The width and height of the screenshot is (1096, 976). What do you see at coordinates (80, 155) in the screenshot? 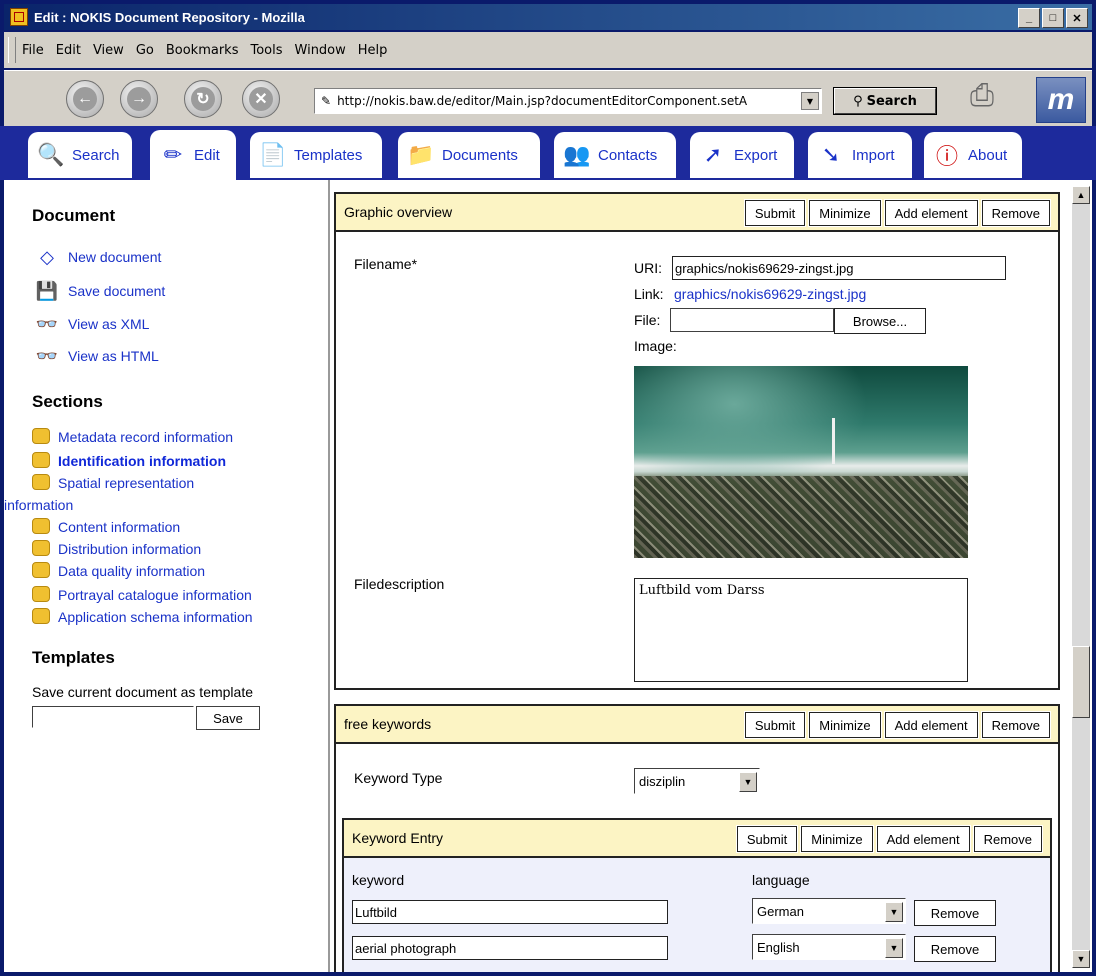
I see `tab-search: 🔍 Search` at bounding box center [80, 155].